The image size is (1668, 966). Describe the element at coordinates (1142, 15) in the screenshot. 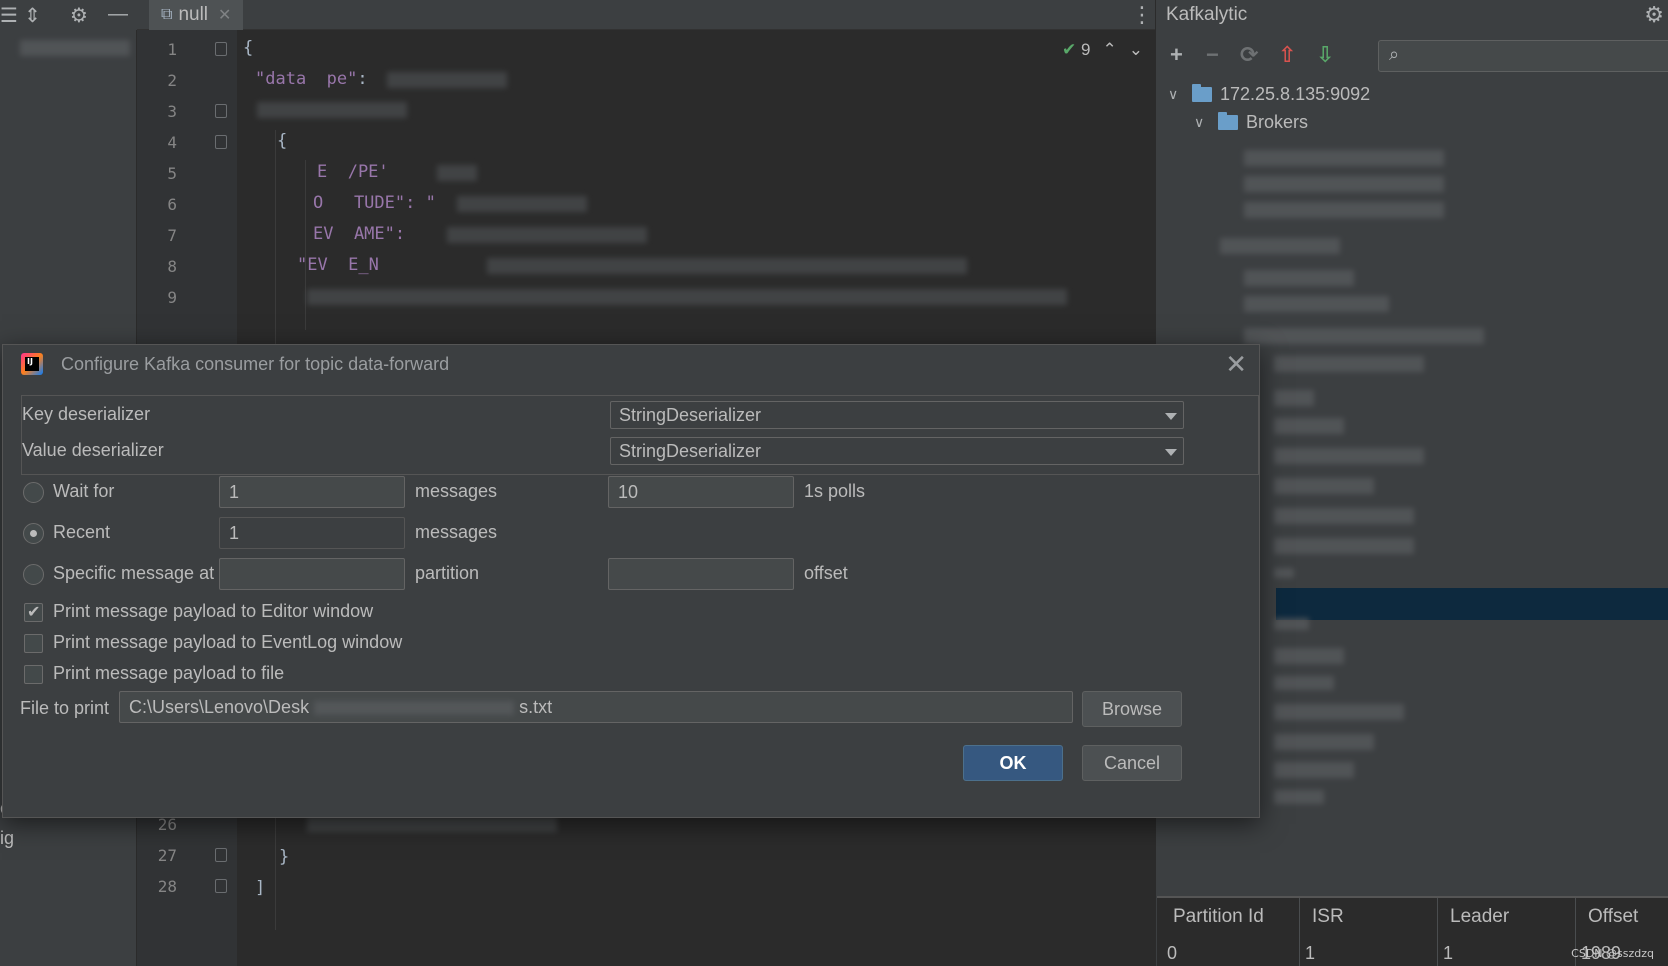

I see `more-options-icon: ⋮` at that location.